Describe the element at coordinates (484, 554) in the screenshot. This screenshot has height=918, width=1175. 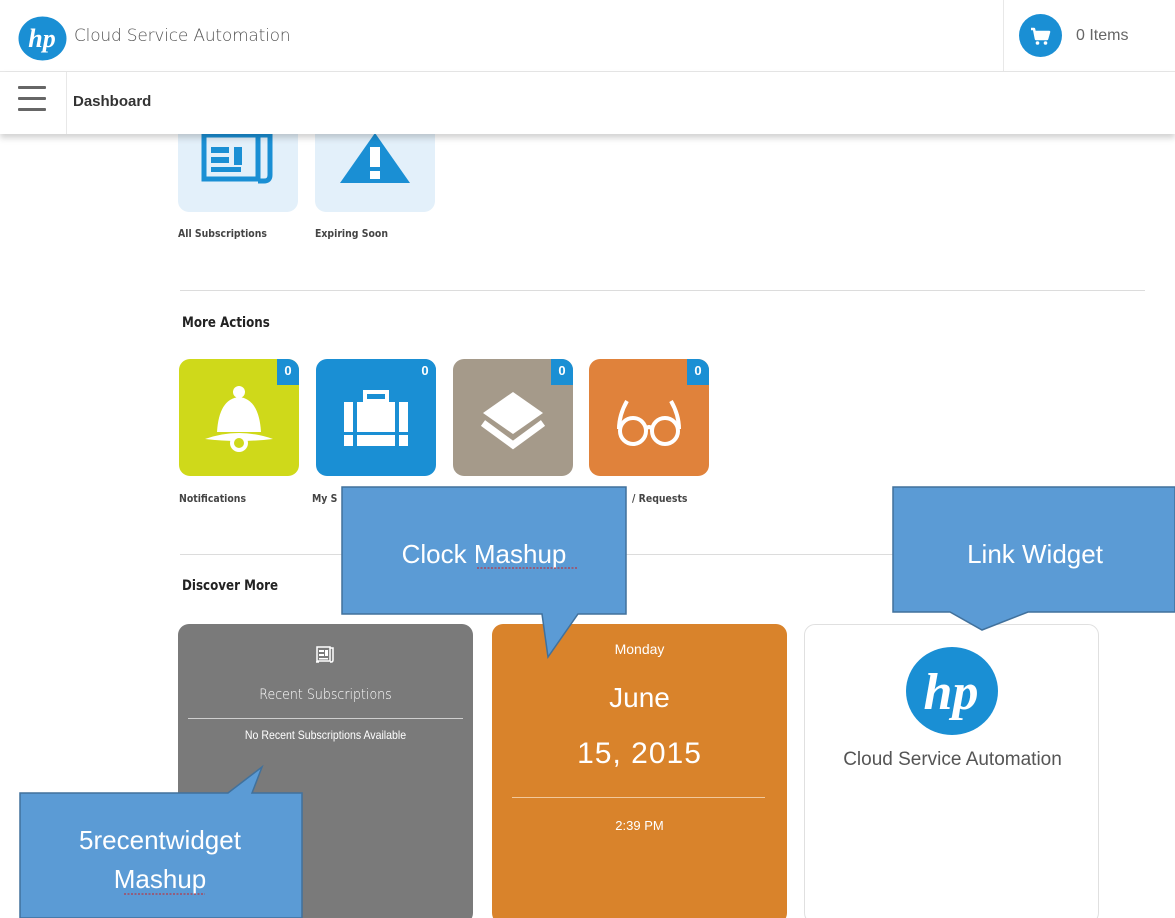
I see `clock-mashup-callout-text: Clock Mashup` at that location.